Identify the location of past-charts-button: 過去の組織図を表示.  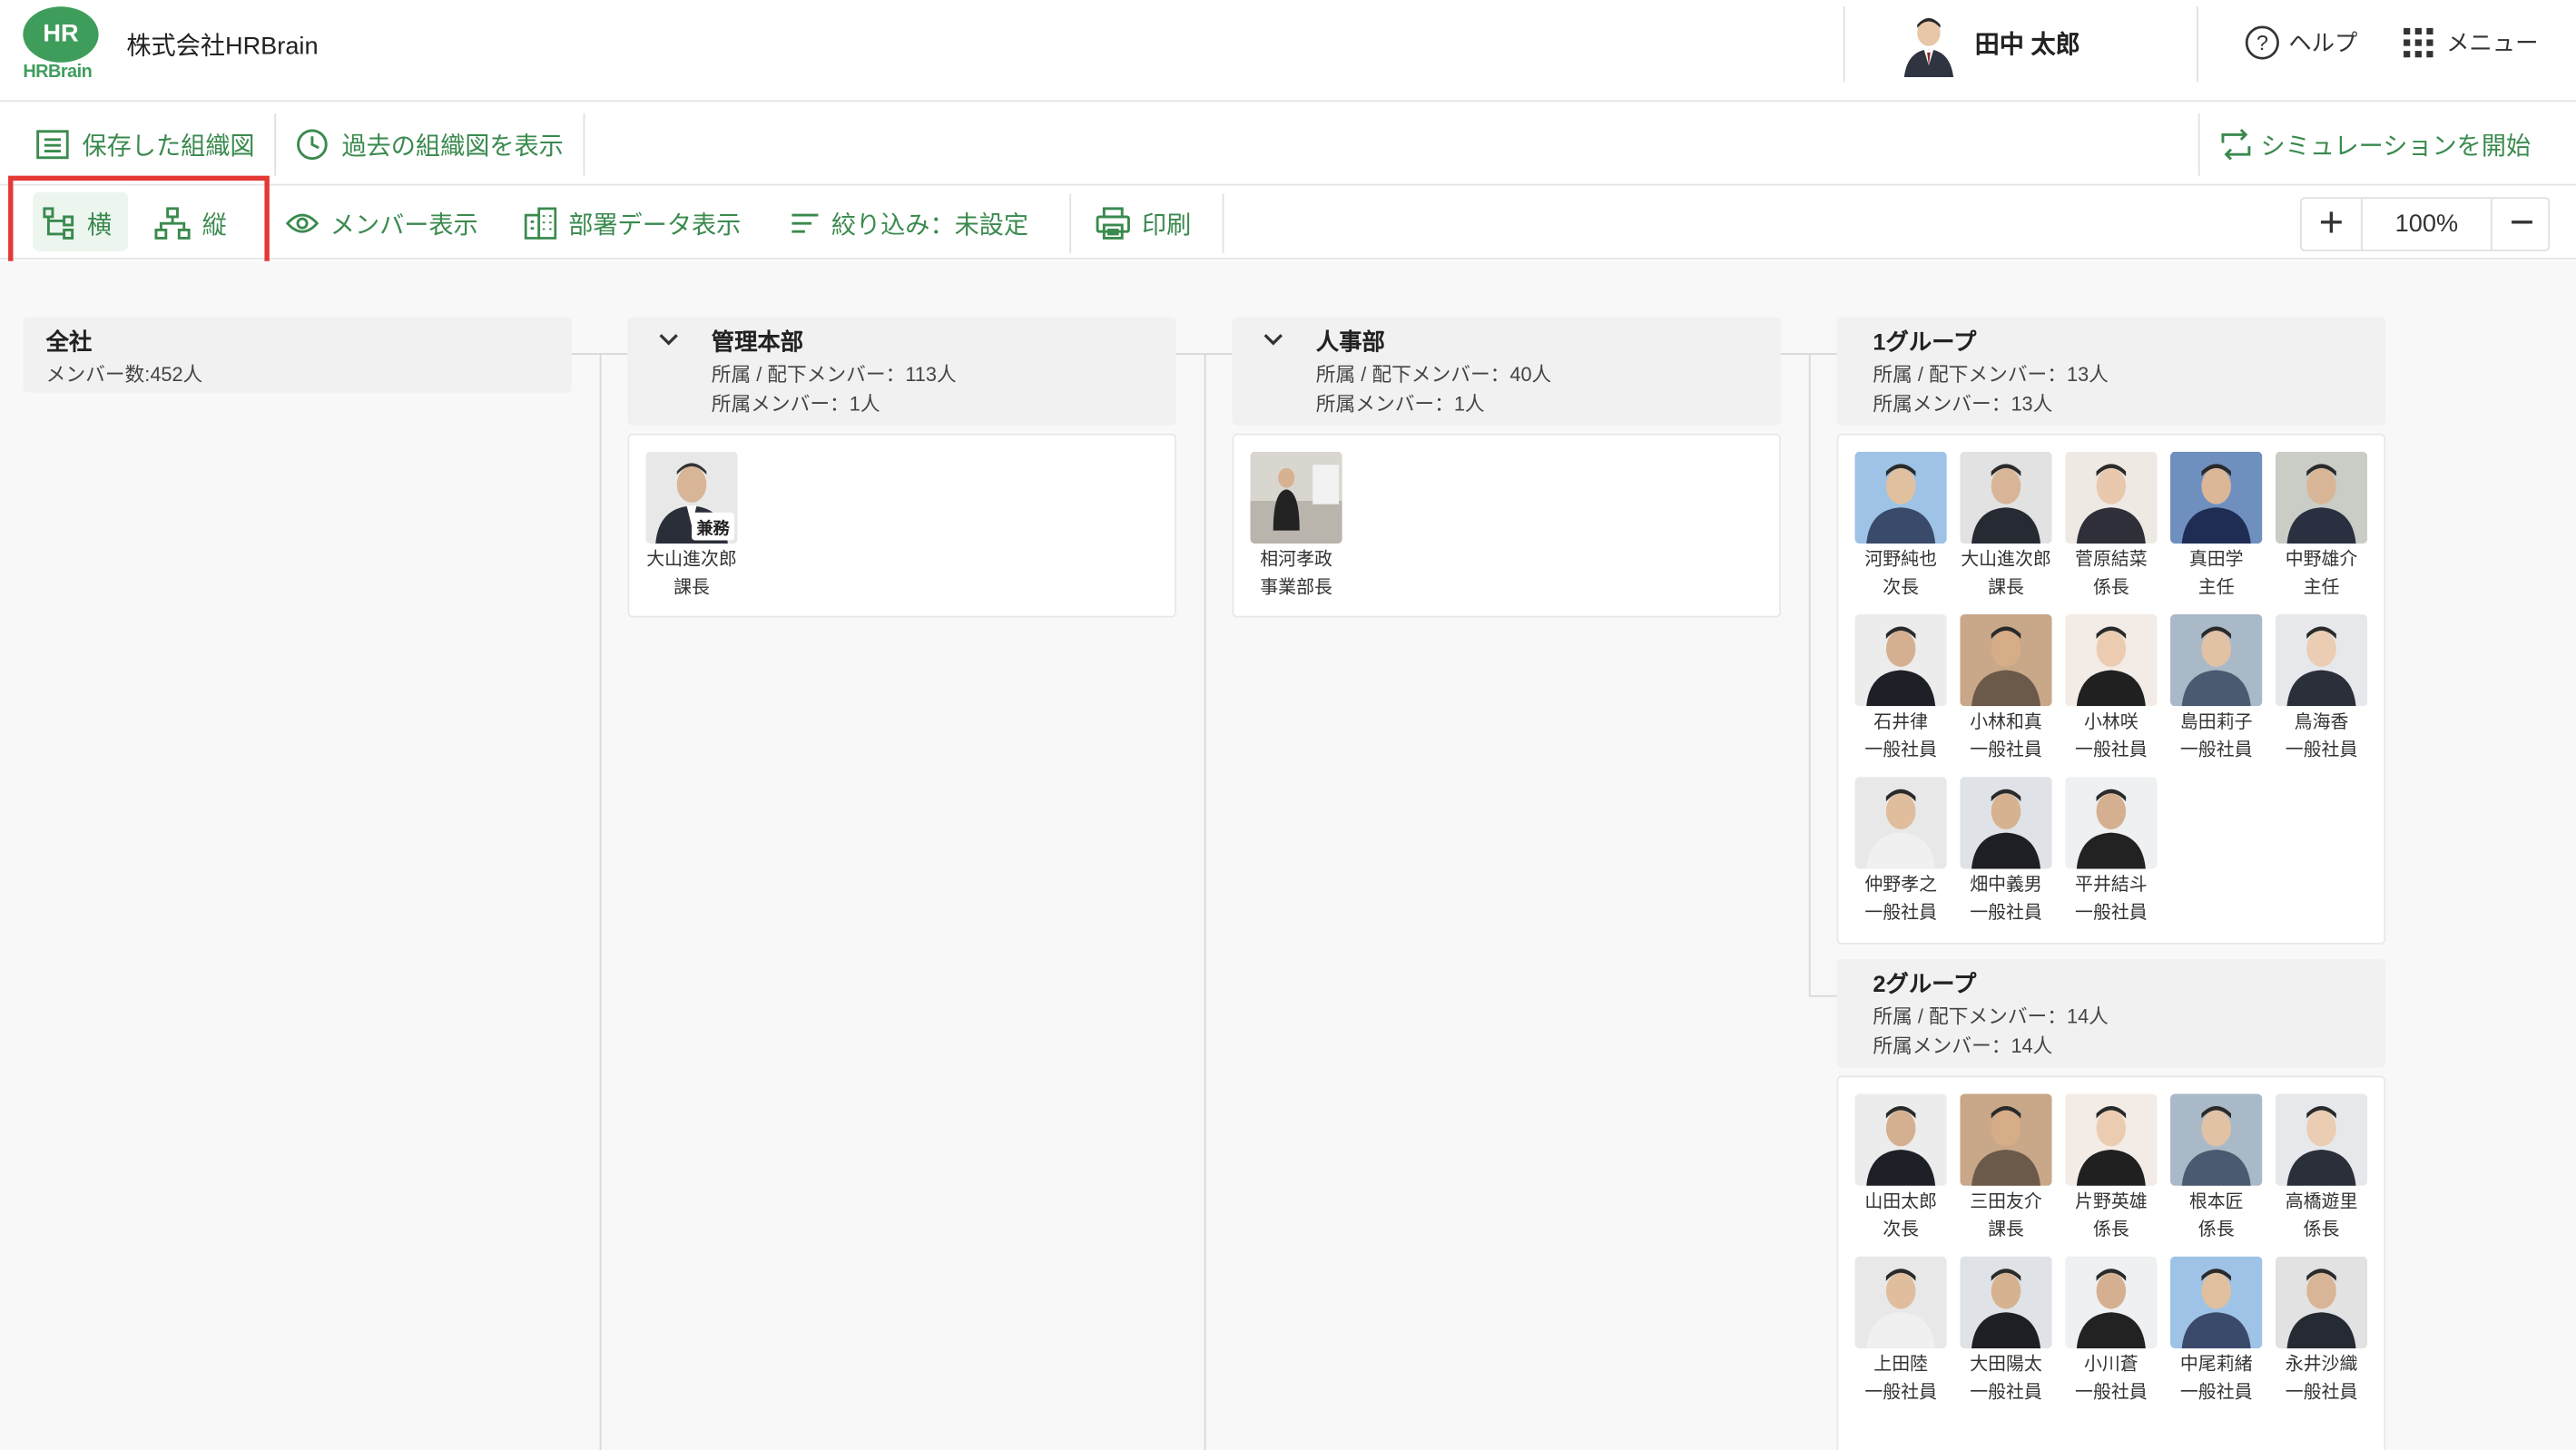
(430, 144).